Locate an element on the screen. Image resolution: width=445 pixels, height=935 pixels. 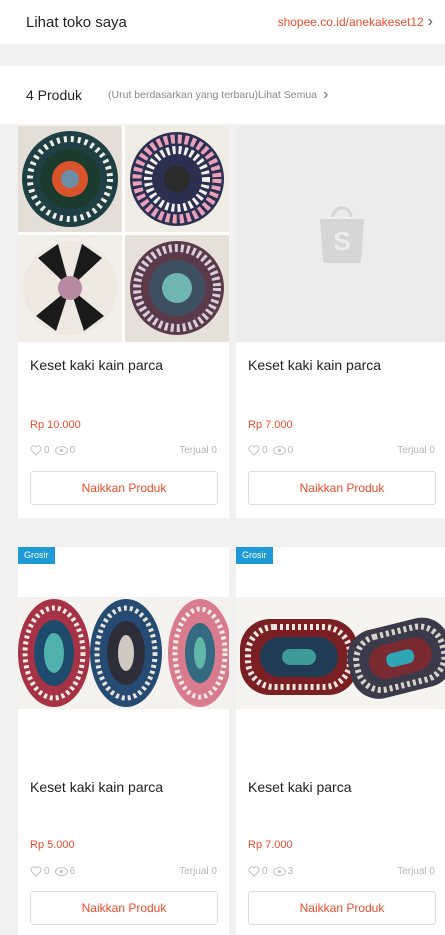
svg-text: S is located at coordinates (341, 241).